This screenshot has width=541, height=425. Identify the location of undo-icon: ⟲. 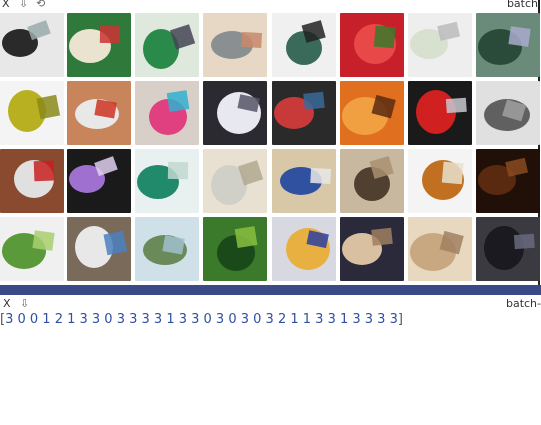
(40, 5).